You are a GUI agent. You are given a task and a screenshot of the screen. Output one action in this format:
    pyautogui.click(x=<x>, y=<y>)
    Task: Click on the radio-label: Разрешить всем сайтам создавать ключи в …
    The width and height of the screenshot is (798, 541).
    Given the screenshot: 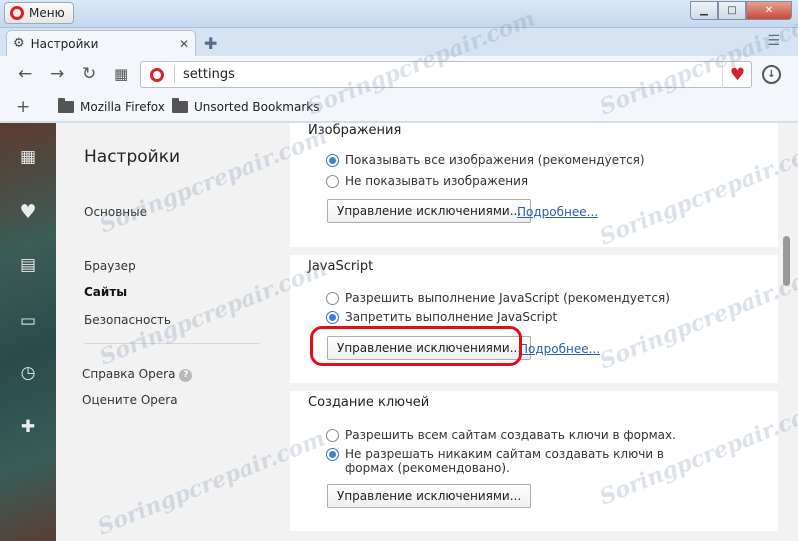 What is the action you would take?
    pyautogui.click(x=510, y=435)
    